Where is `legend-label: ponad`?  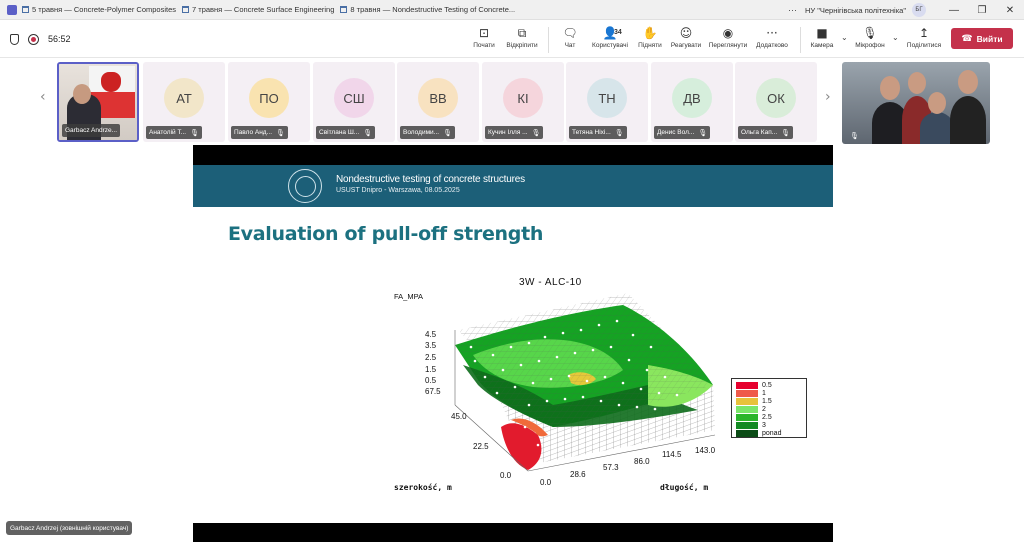 legend-label: ponad is located at coordinates (772, 433).